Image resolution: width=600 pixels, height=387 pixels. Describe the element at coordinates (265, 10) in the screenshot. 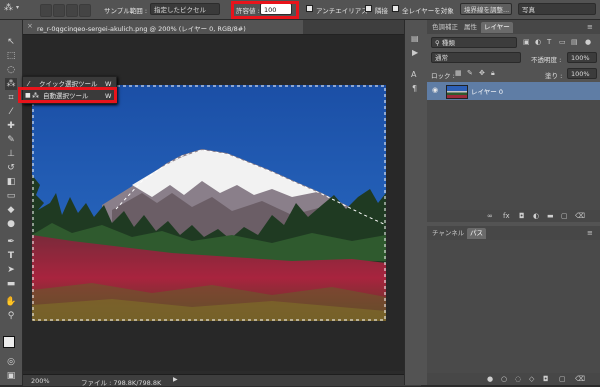

I see `tolerance-highlight` at that location.